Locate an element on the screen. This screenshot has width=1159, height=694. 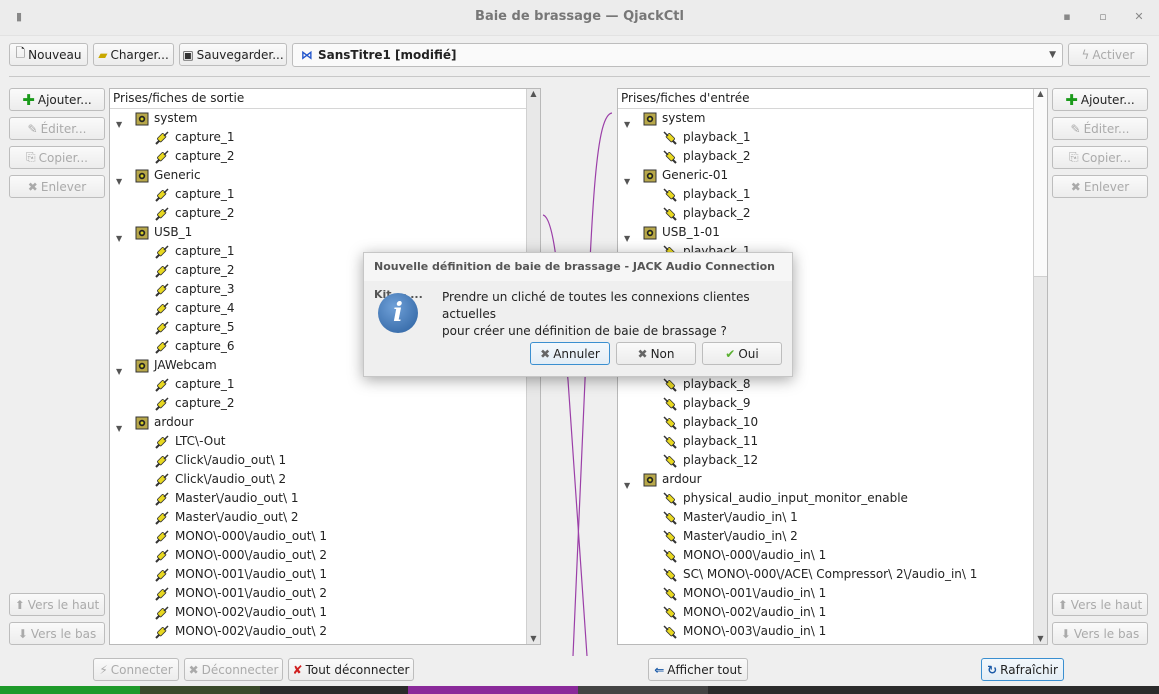
connect-button: ⚡ Connecter is located at coordinates (136, 669).